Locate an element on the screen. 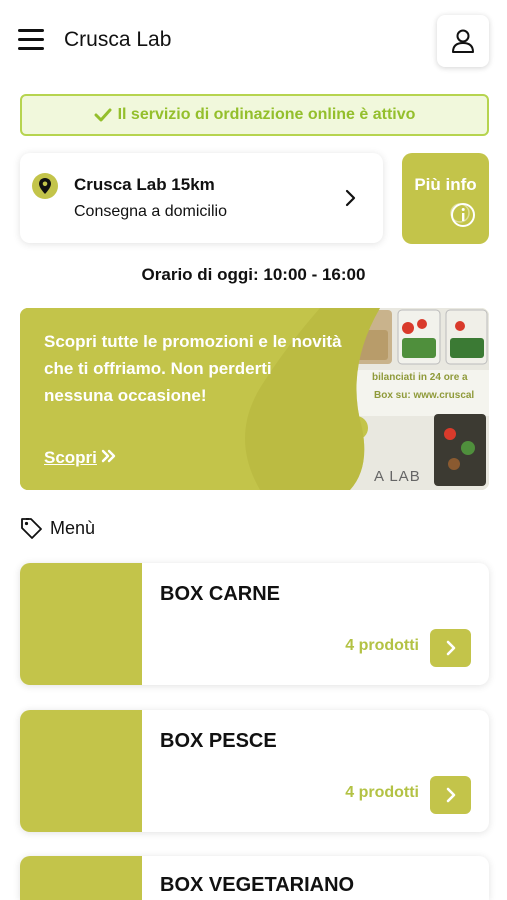  app-header: Crusca Lab is located at coordinates (253, 42).